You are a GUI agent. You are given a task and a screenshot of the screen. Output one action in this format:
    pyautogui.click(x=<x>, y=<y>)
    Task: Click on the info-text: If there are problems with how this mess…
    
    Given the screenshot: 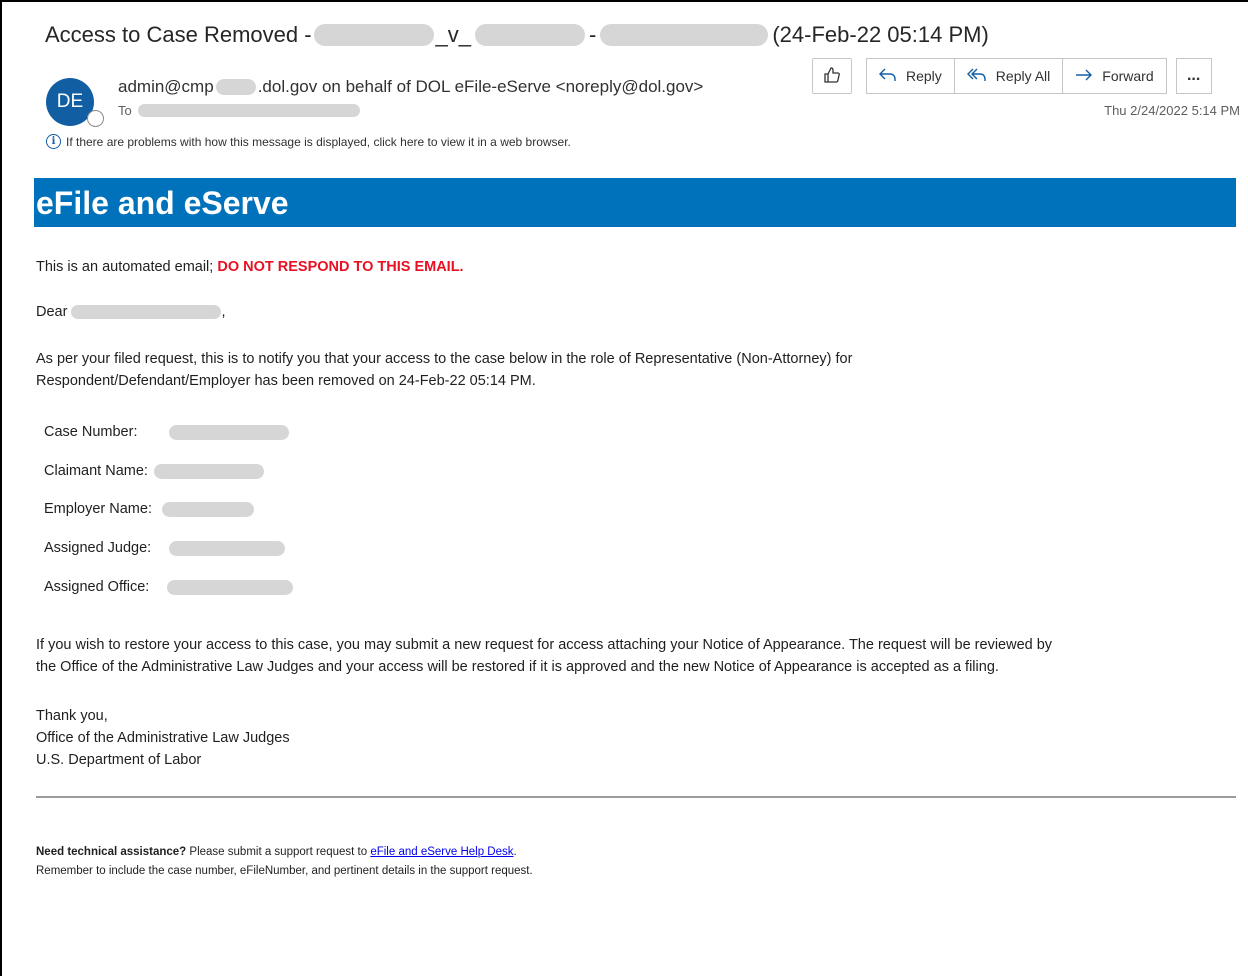 What is the action you would take?
    pyautogui.click(x=318, y=141)
    